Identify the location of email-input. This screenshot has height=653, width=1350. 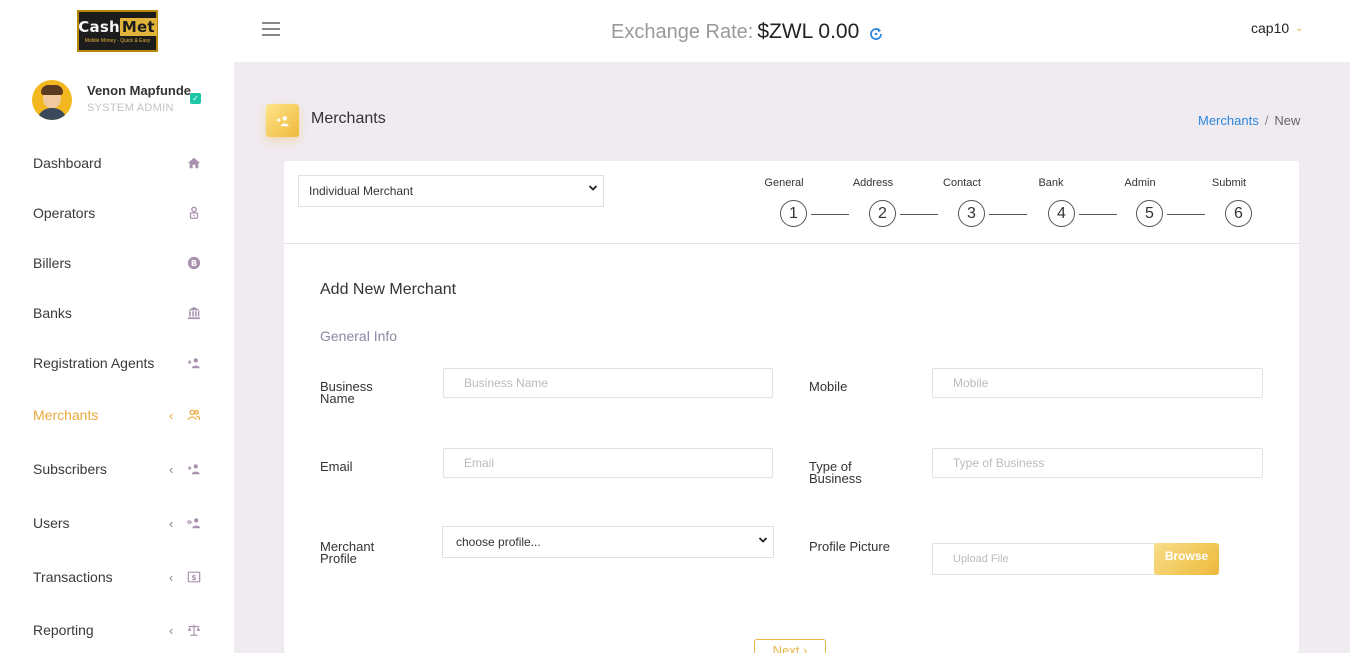
(608, 463).